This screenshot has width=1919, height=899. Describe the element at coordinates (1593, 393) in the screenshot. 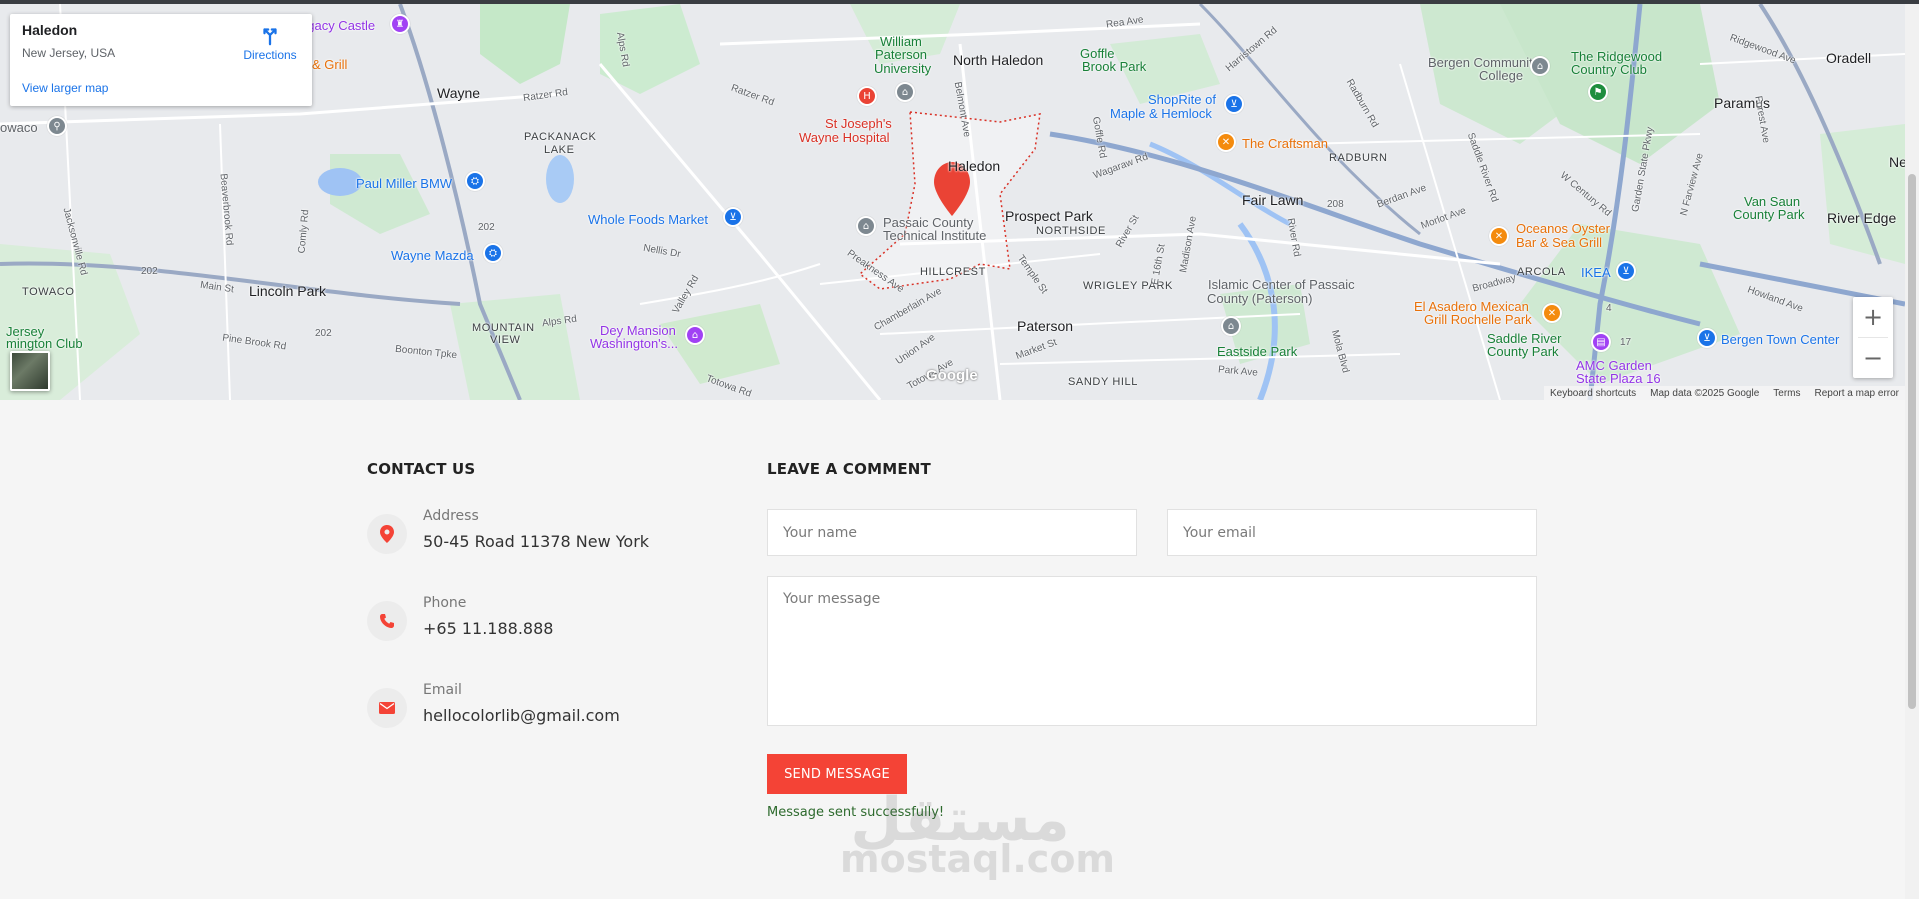

I see `keyboard-shortcuts-link: Keyboard shortcuts` at that location.